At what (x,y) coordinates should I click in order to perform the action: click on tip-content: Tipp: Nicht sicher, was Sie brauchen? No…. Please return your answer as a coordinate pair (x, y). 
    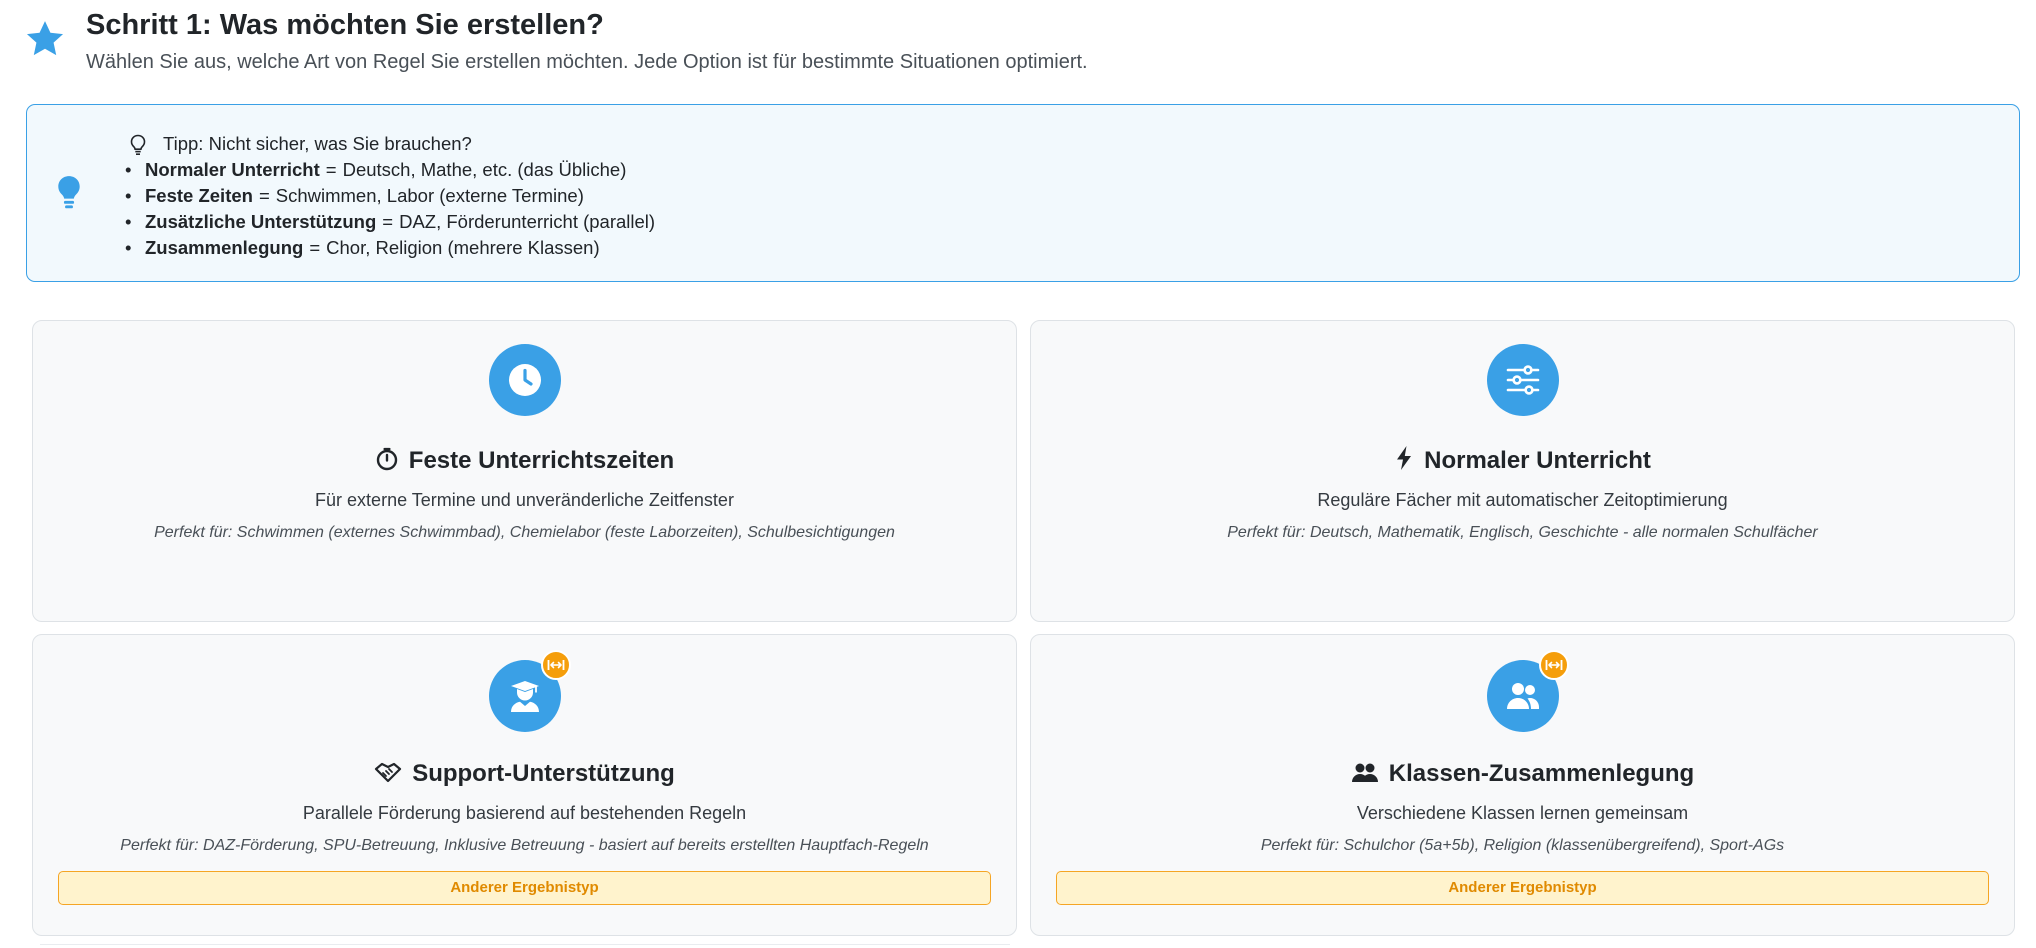
    Looking at the image, I should click on (377, 196).